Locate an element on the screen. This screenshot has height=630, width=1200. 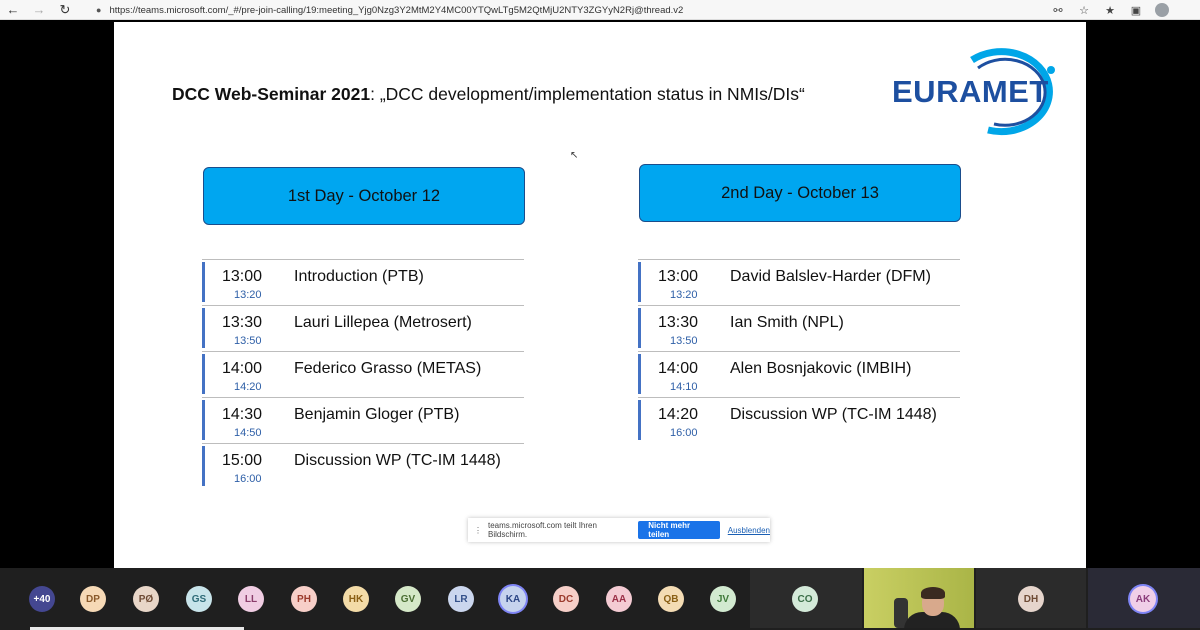
back-icon: ← is located at coordinates (13, 10).